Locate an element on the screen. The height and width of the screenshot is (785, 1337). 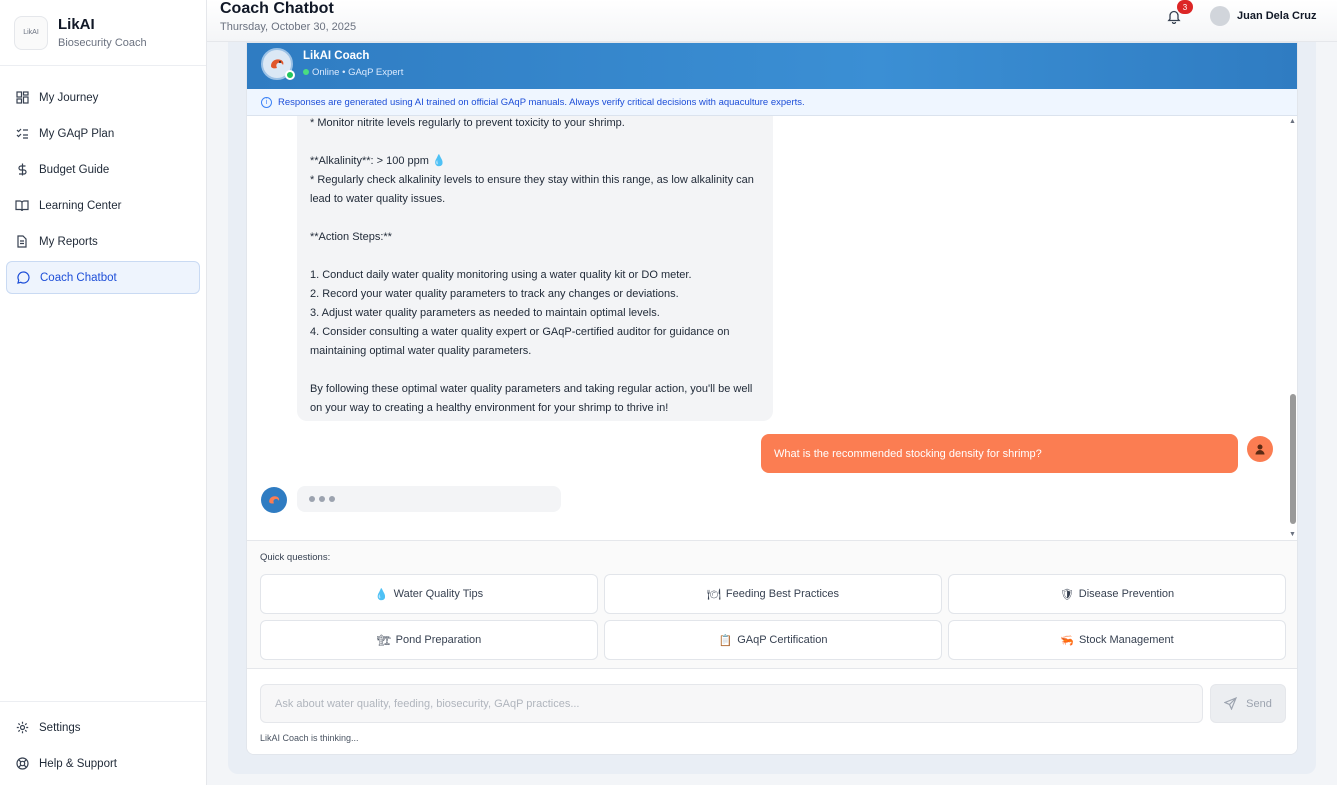
avatar is located at coordinates (1220, 16).